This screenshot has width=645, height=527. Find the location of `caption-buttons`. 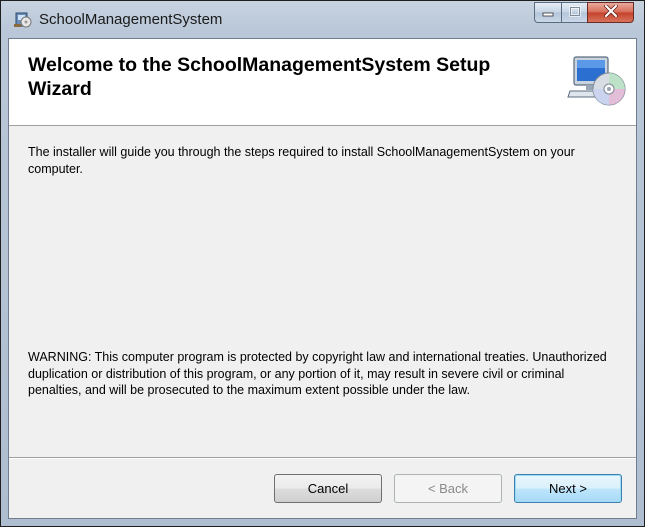

caption-buttons is located at coordinates (584, 12).